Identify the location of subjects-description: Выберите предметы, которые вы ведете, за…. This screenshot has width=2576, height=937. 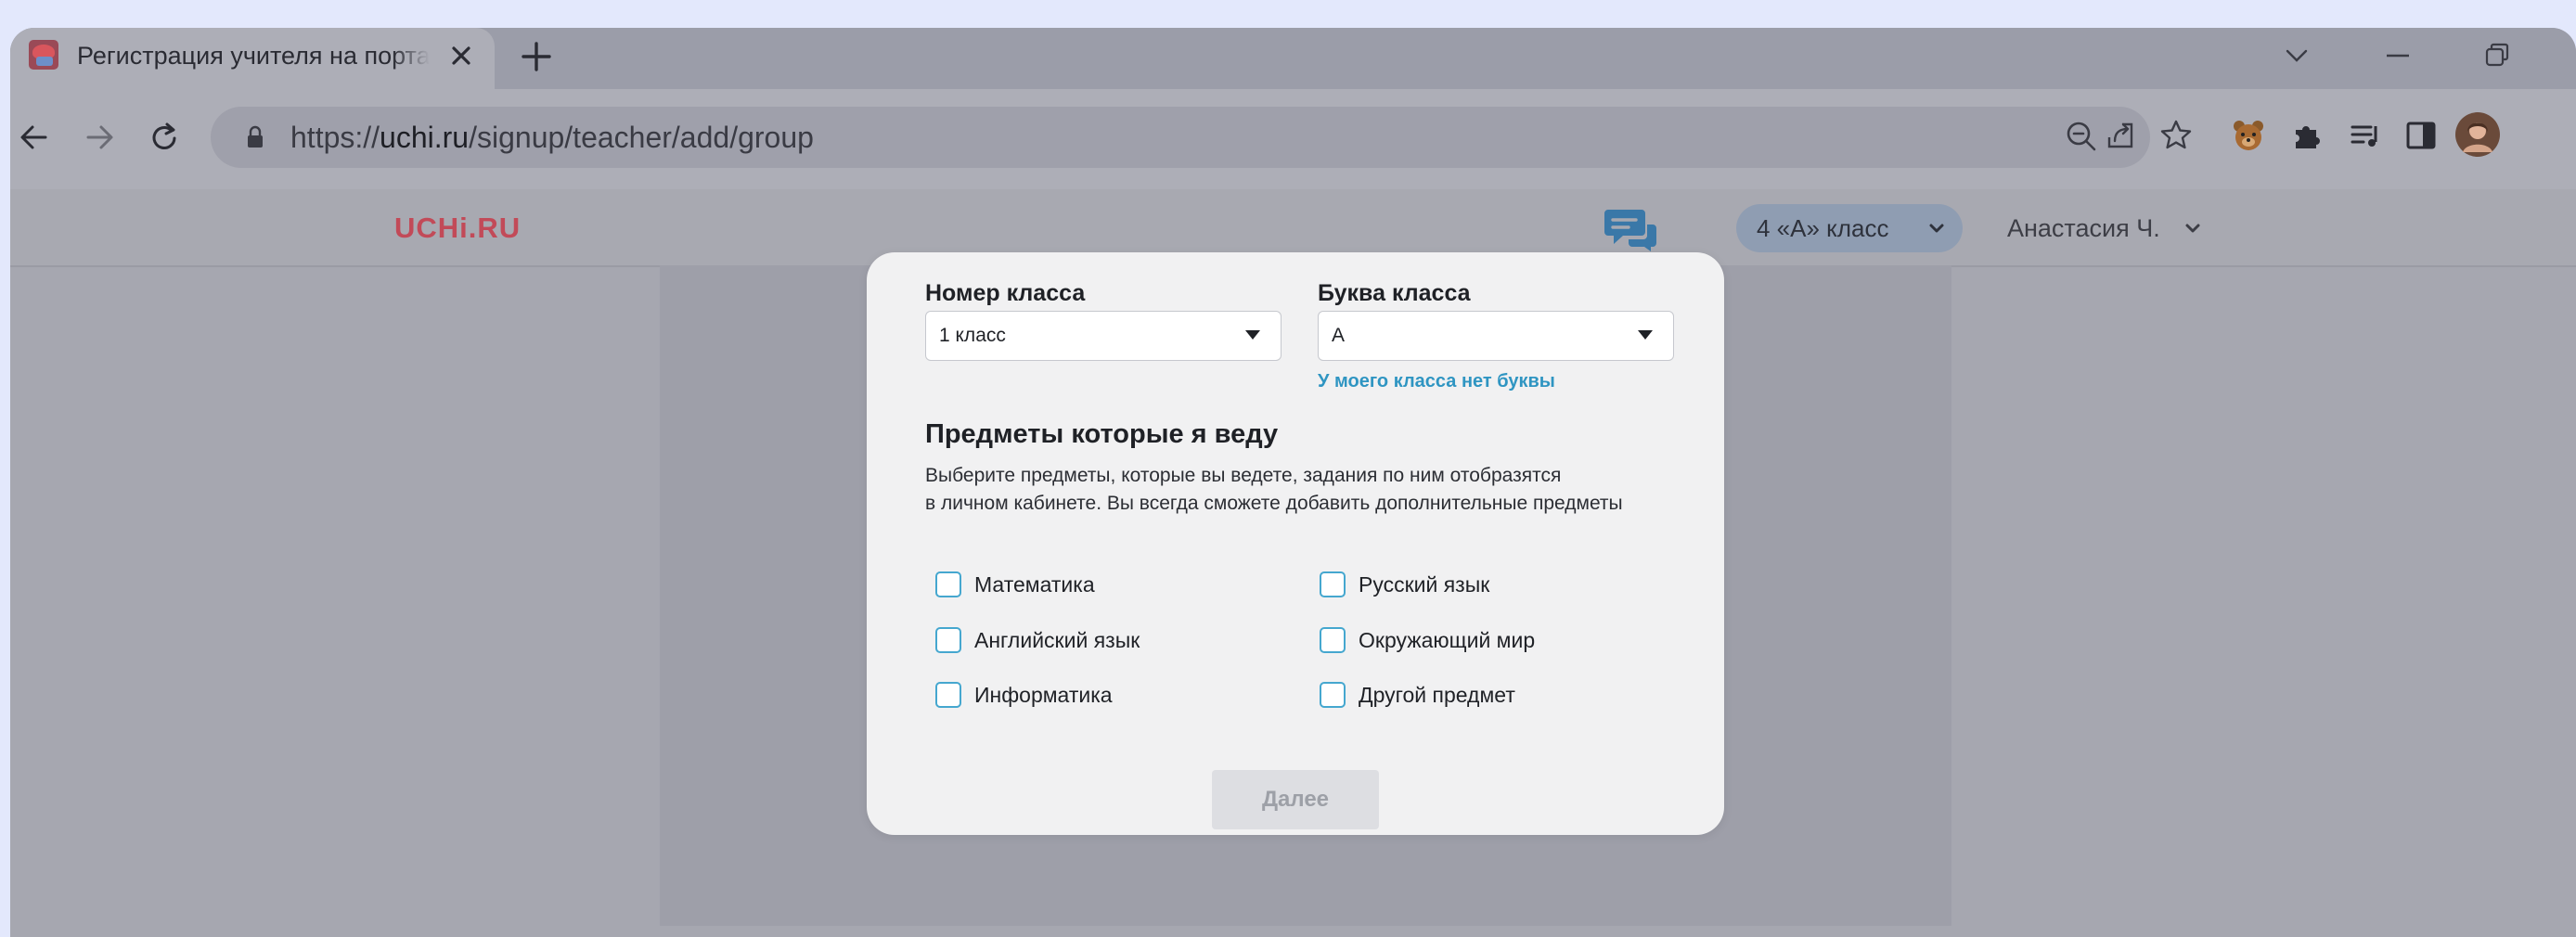
(1305, 490).